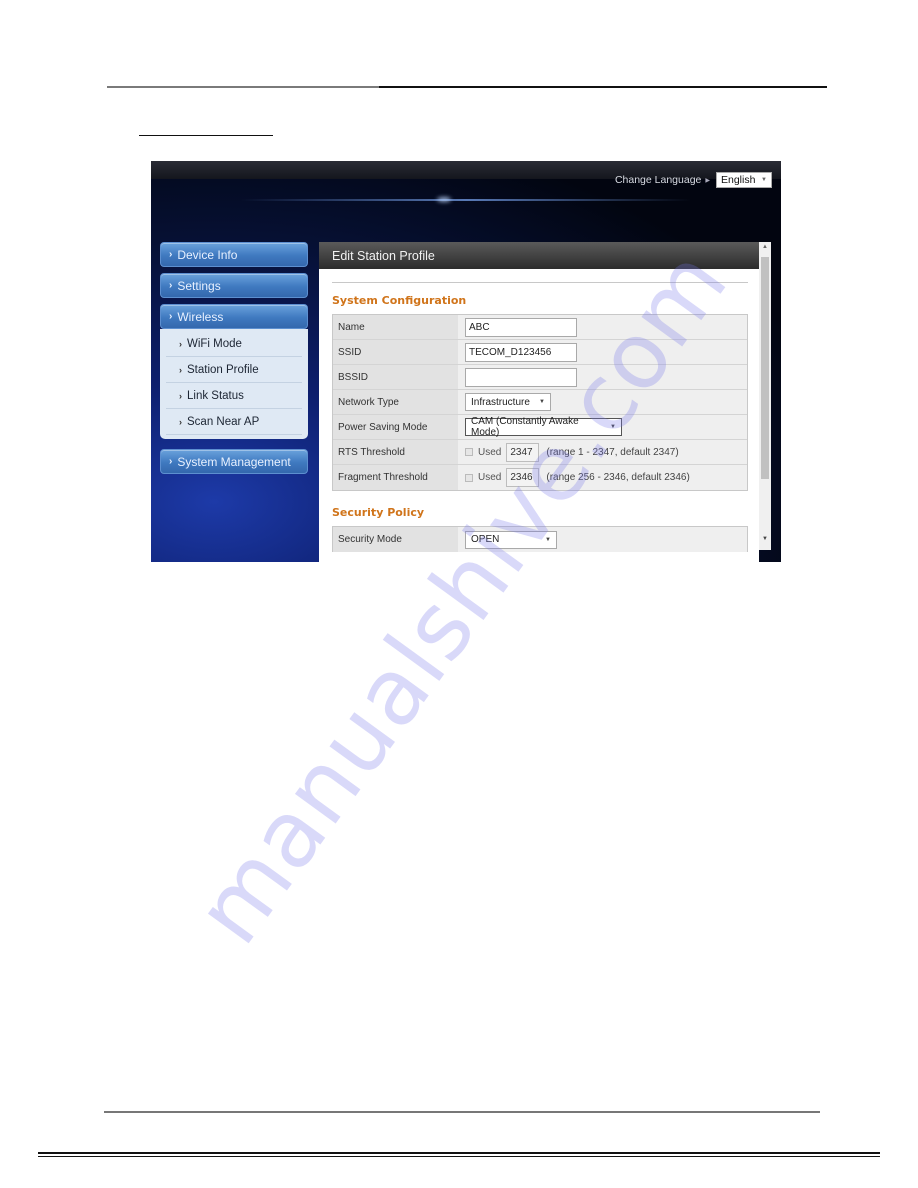  Describe the element at coordinates (469, 477) in the screenshot. I see `fragment-used-checkbox` at that location.